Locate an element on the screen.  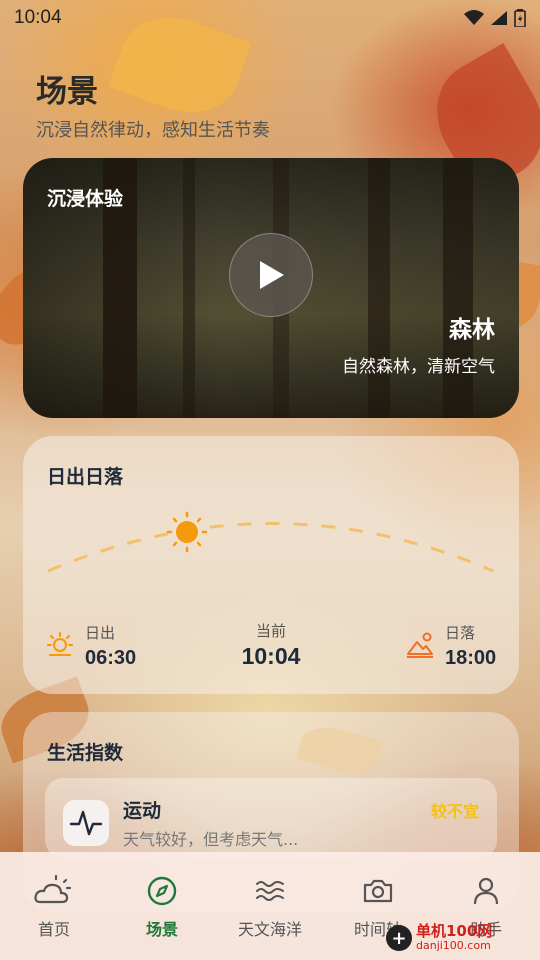
nav-item-scene: 场景 is located at coordinates (162, 906).